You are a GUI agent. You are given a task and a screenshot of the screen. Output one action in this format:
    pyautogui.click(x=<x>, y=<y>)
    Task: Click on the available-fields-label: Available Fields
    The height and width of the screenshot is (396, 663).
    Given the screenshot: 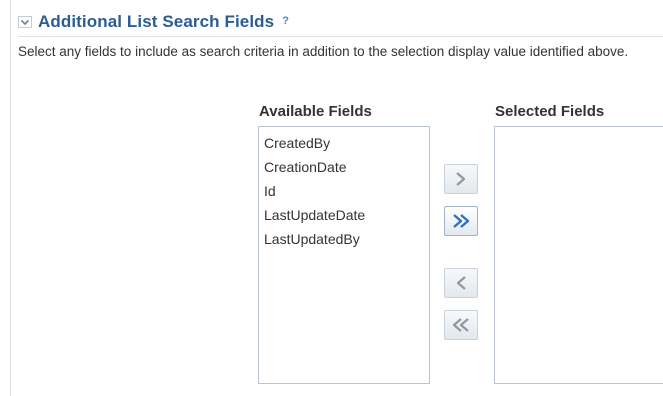 What is the action you would take?
    pyautogui.click(x=315, y=111)
    